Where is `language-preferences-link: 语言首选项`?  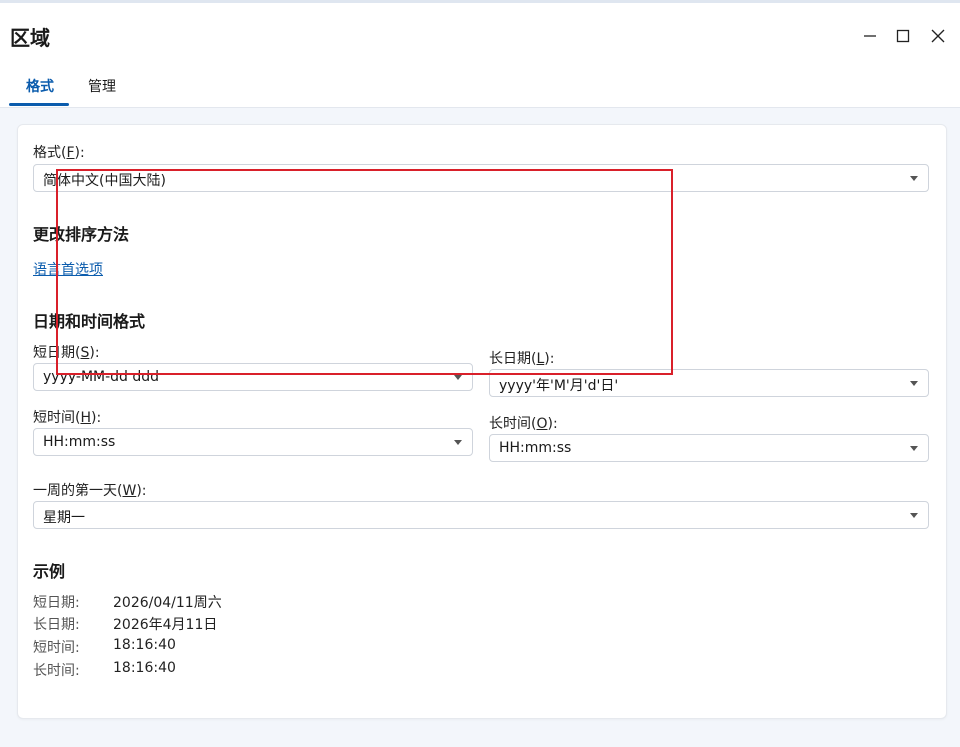
language-preferences-link: 语言首选项 is located at coordinates (68, 269).